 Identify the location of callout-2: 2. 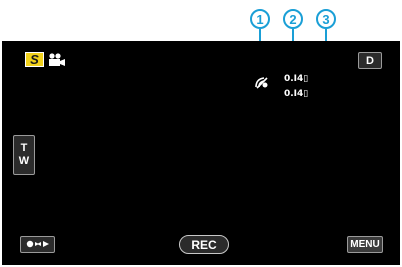
(293, 19).